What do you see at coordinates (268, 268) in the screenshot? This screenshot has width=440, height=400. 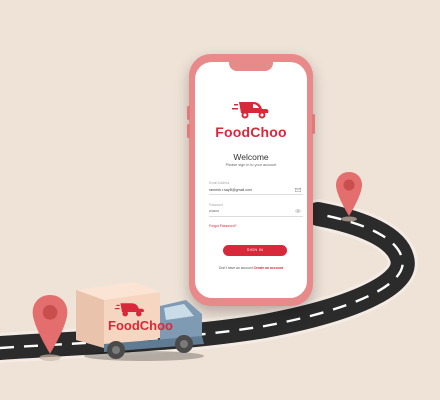 I see `create-account-link: Create an account` at bounding box center [268, 268].